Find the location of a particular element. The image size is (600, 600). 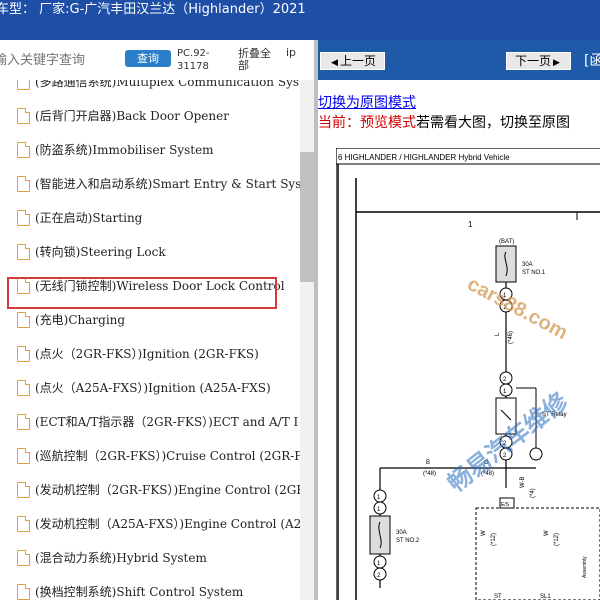

bottom-label: ST is located at coordinates (498, 597).